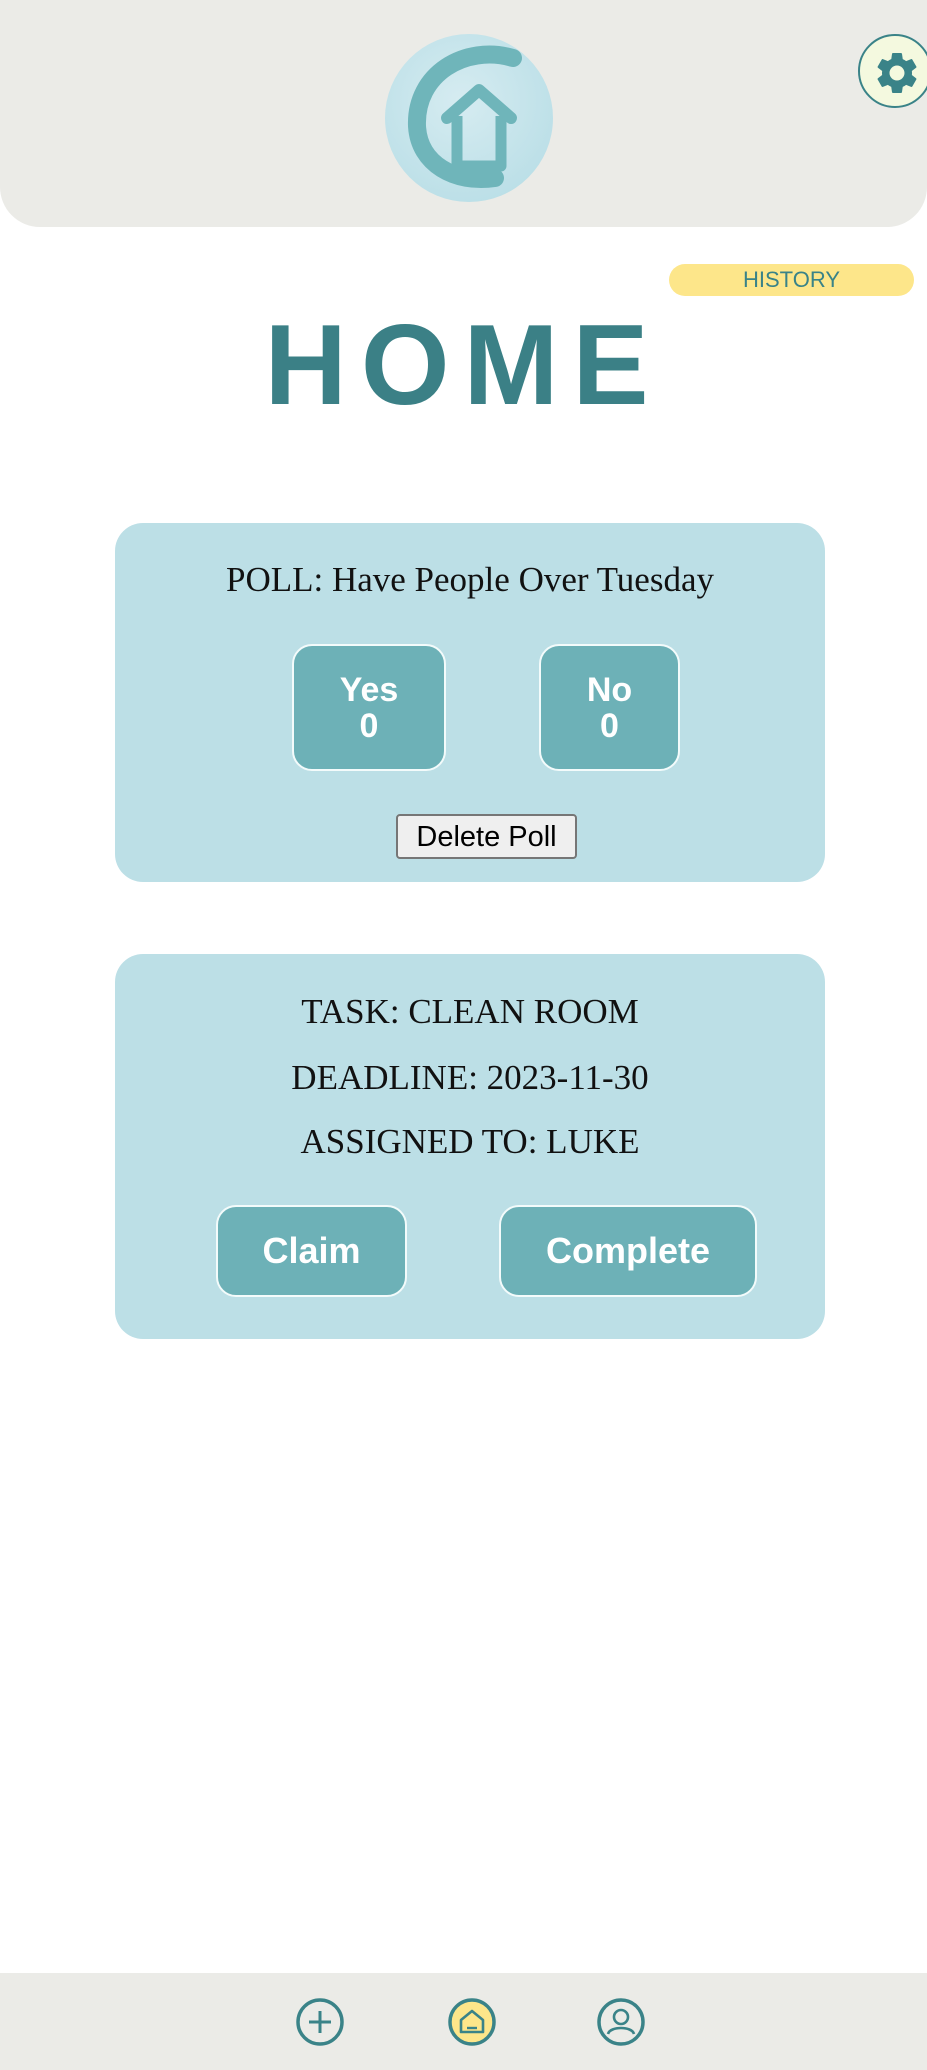 The width and height of the screenshot is (927, 2070). What do you see at coordinates (609, 725) in the screenshot?
I see `vote-no-count: 0` at bounding box center [609, 725].